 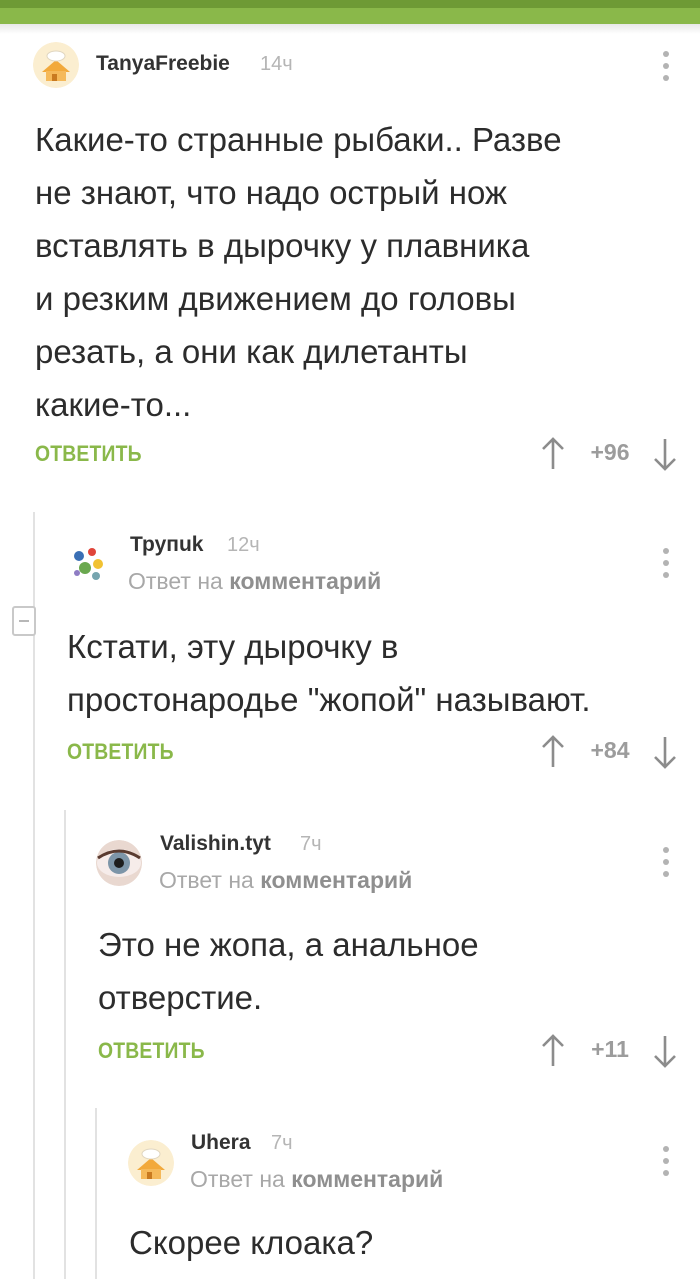 What do you see at coordinates (215, 844) in the screenshot?
I see `author-name: Valishin.tyt` at bounding box center [215, 844].